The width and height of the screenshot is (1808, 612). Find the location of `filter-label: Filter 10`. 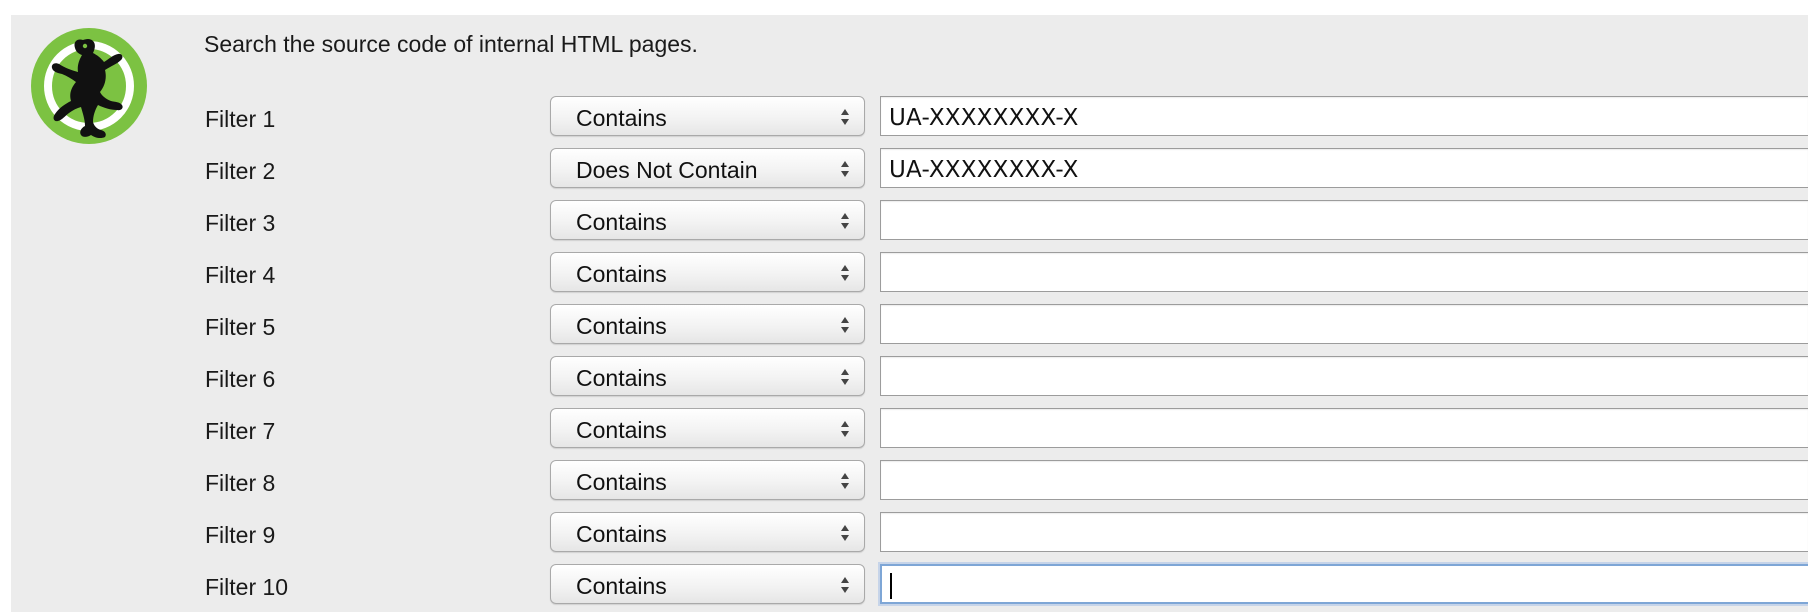

filter-label: Filter 10 is located at coordinates (247, 587).